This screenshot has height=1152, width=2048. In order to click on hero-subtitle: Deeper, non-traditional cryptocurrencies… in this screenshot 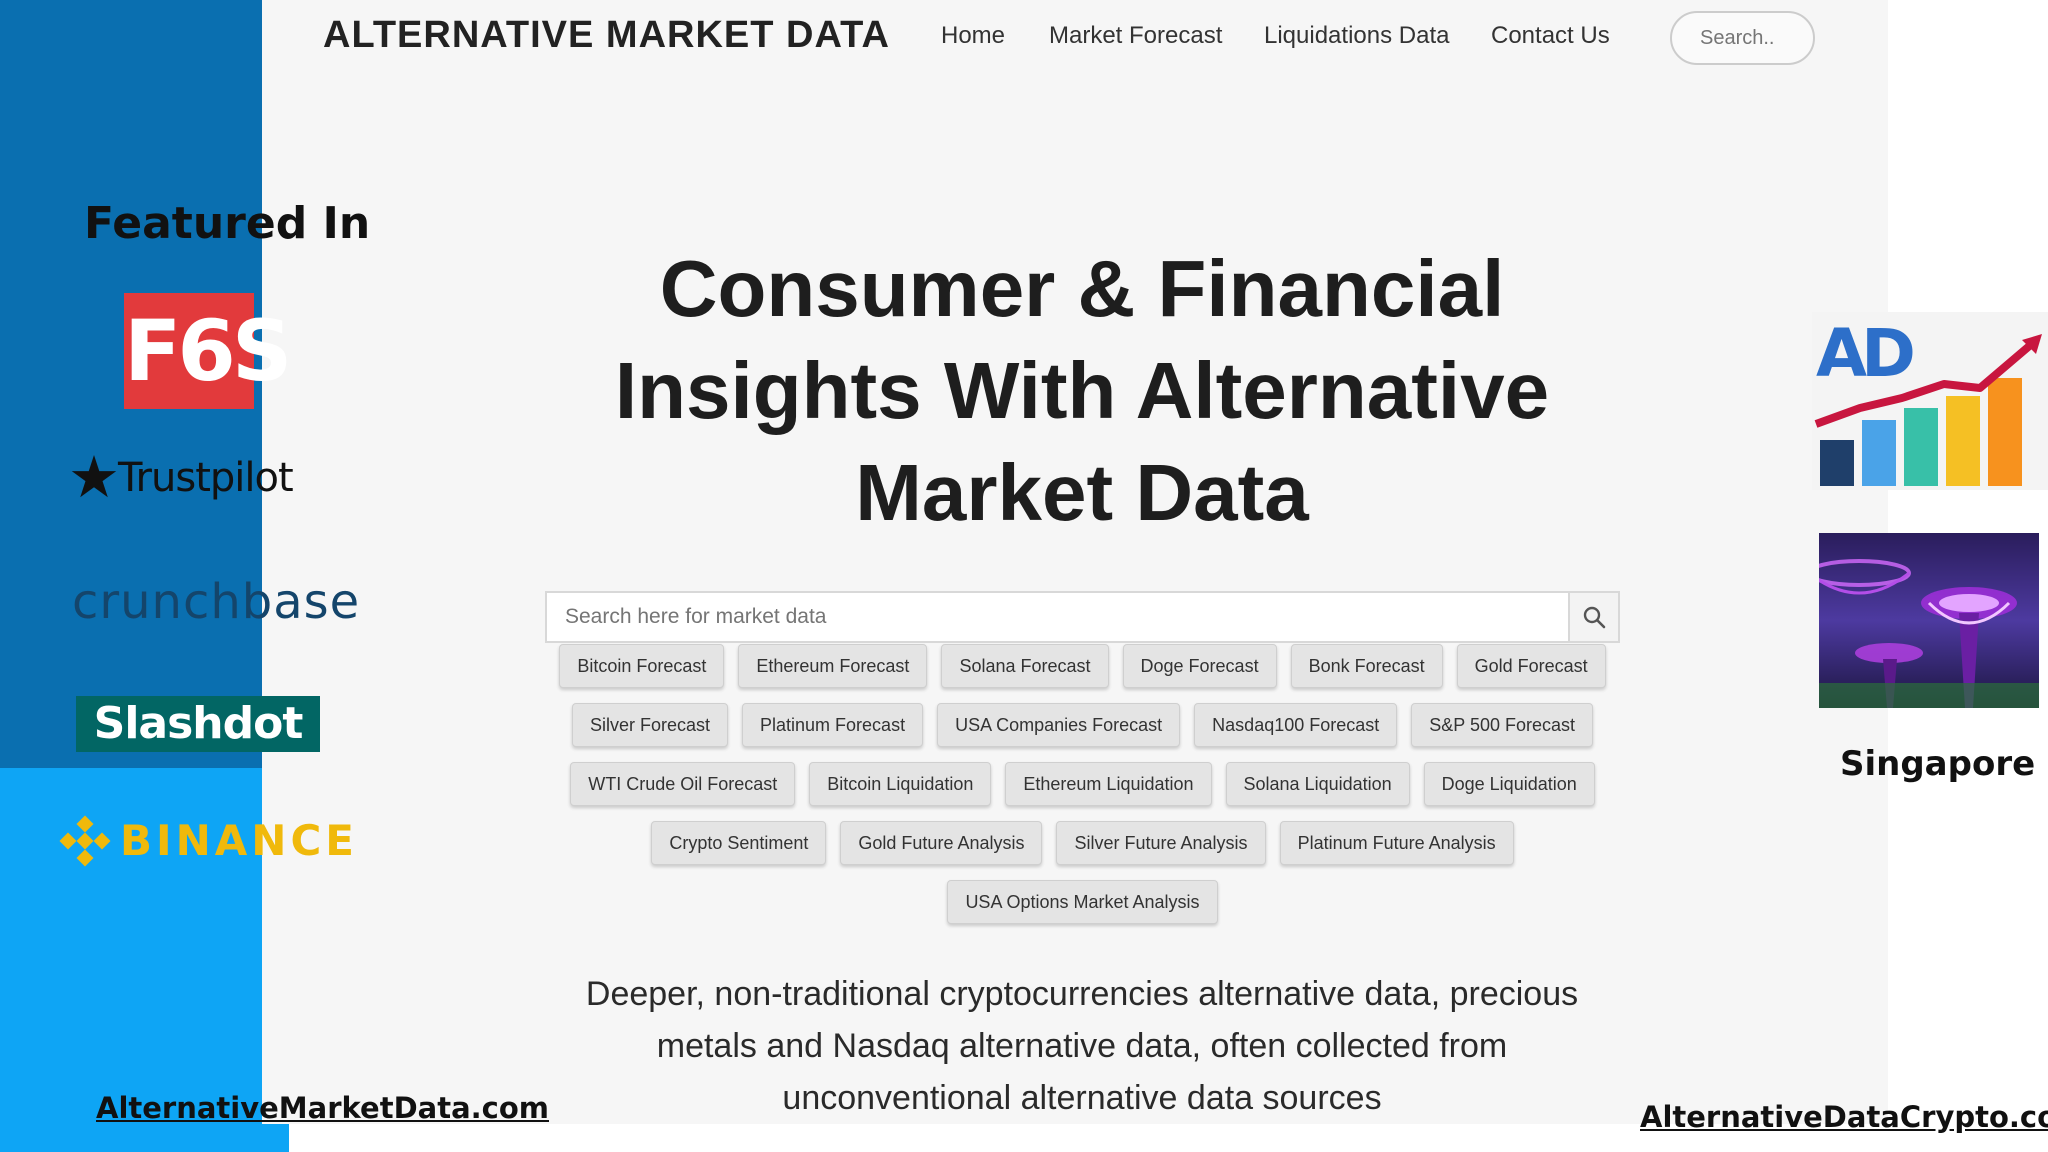, I will do `click(1082, 1046)`.